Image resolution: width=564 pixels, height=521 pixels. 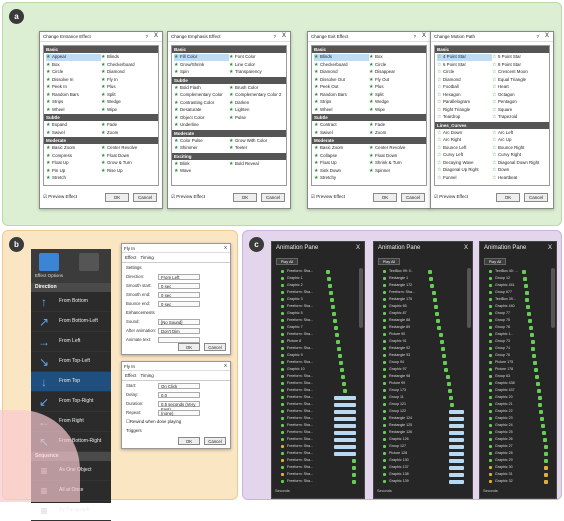 I want to click on animation-row: Rectangle 126, so click(x=421, y=432).